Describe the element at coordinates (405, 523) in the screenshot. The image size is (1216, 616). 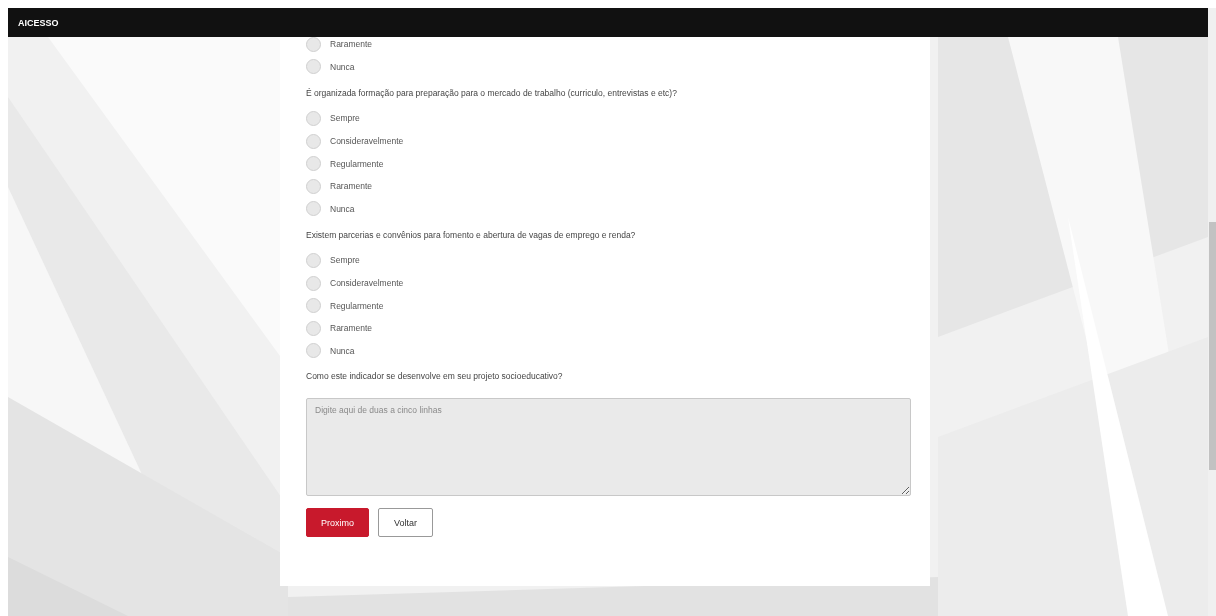
I see `back-button: Voltar` at that location.